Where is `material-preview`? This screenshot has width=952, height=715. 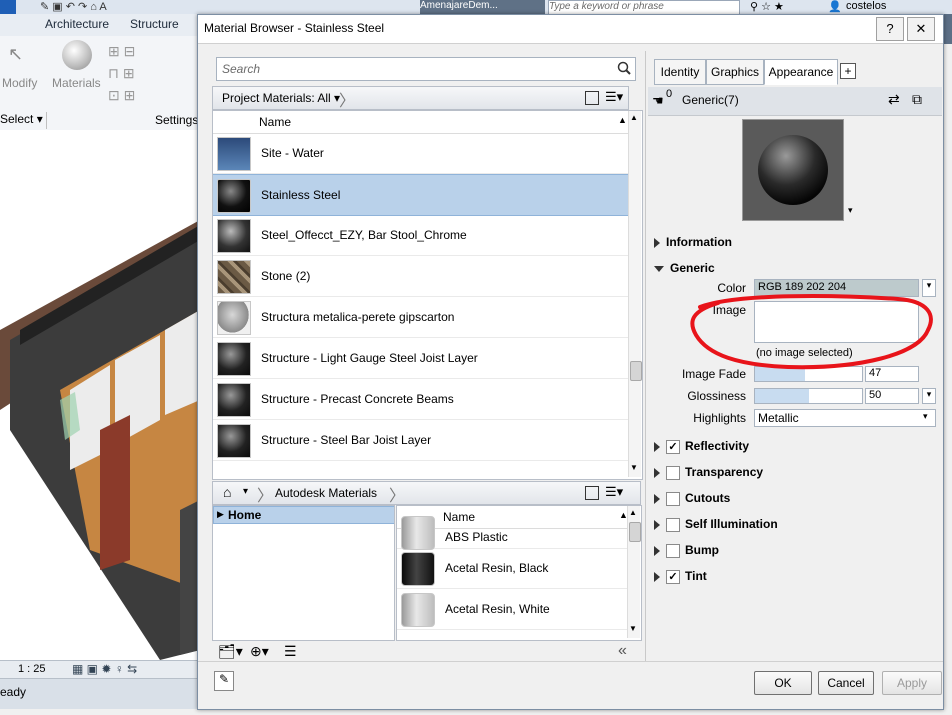 material-preview is located at coordinates (793, 170).